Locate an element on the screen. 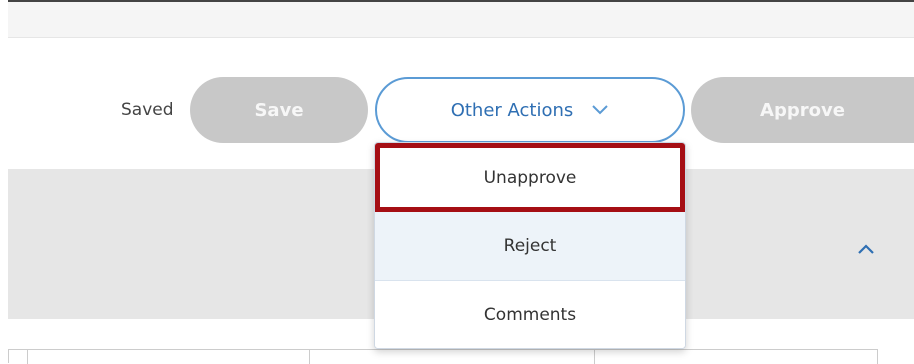 The width and height of the screenshot is (914, 364). approve-button: Approve is located at coordinates (802, 110).